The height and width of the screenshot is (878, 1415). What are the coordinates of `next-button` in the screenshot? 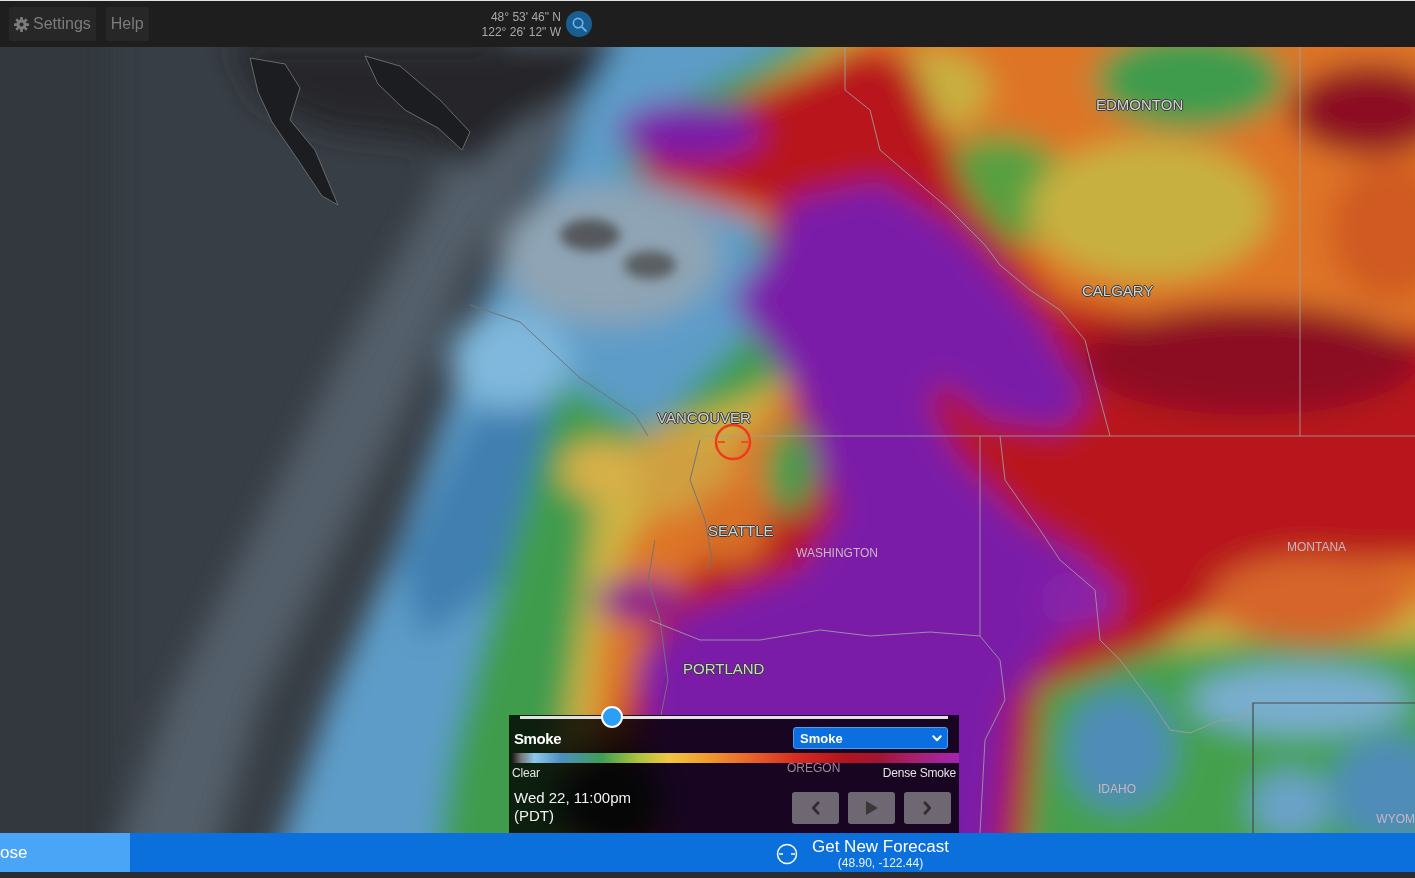 It's located at (927, 808).